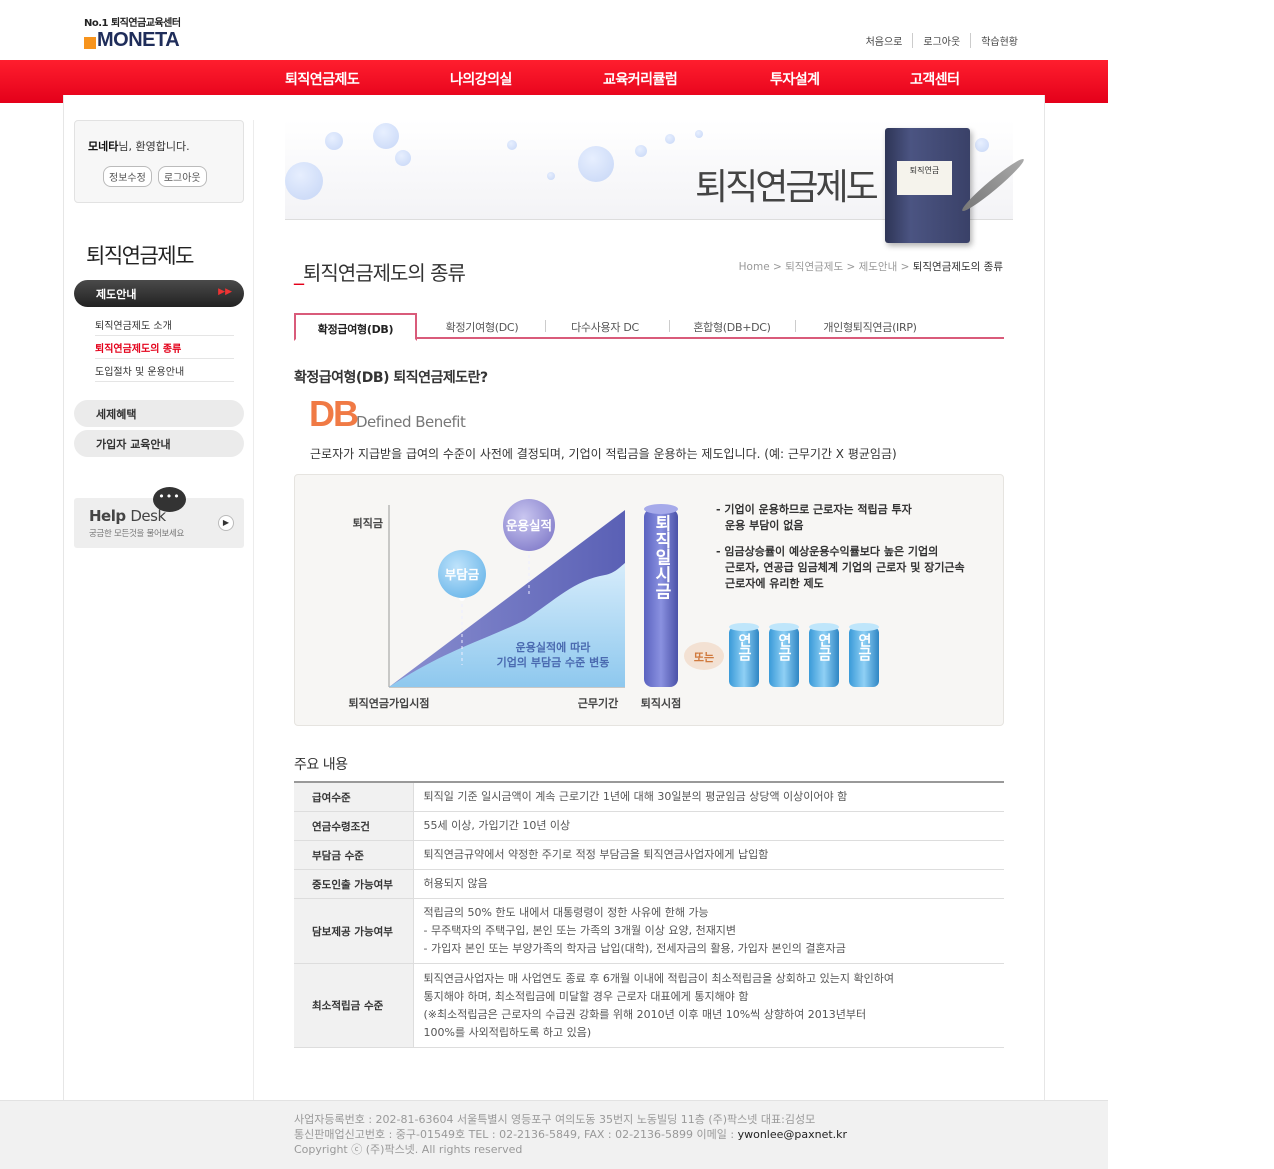  I want to click on retire-point-label: 퇴직시점, so click(661, 703).